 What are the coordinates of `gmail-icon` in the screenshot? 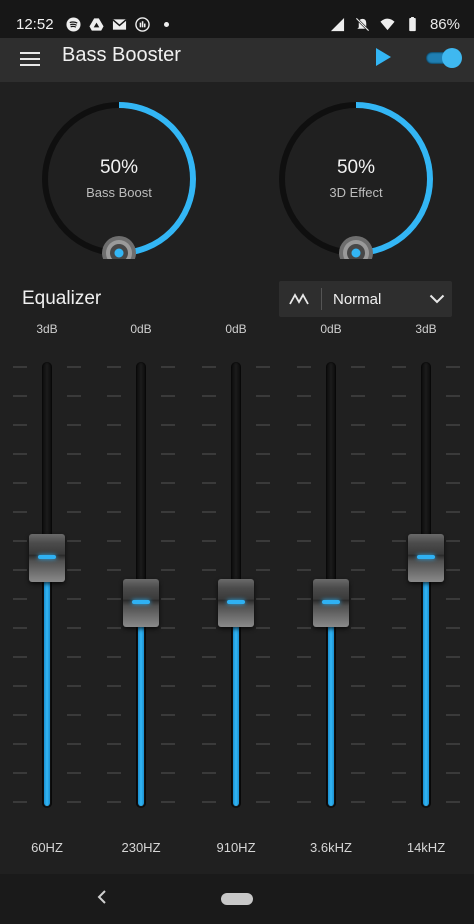 It's located at (119, 24).